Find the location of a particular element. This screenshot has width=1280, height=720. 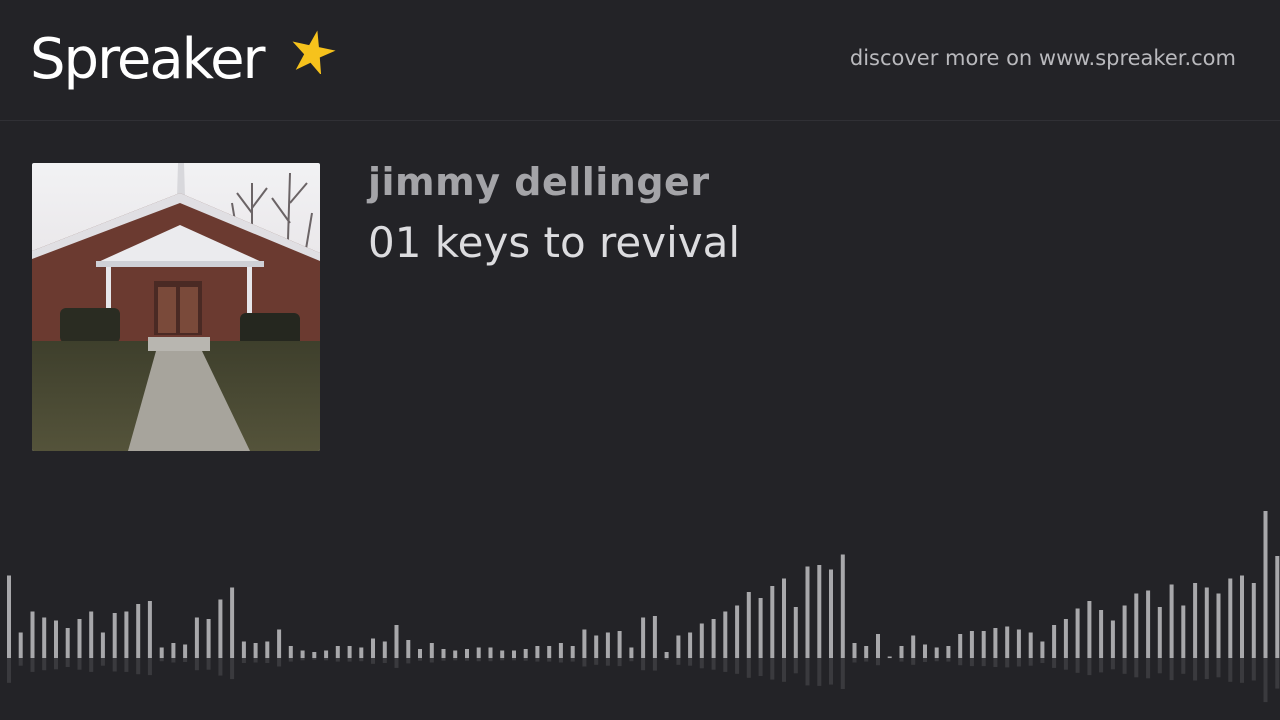

discover-link: discover more on www.spreaker.com is located at coordinates (1043, 58).